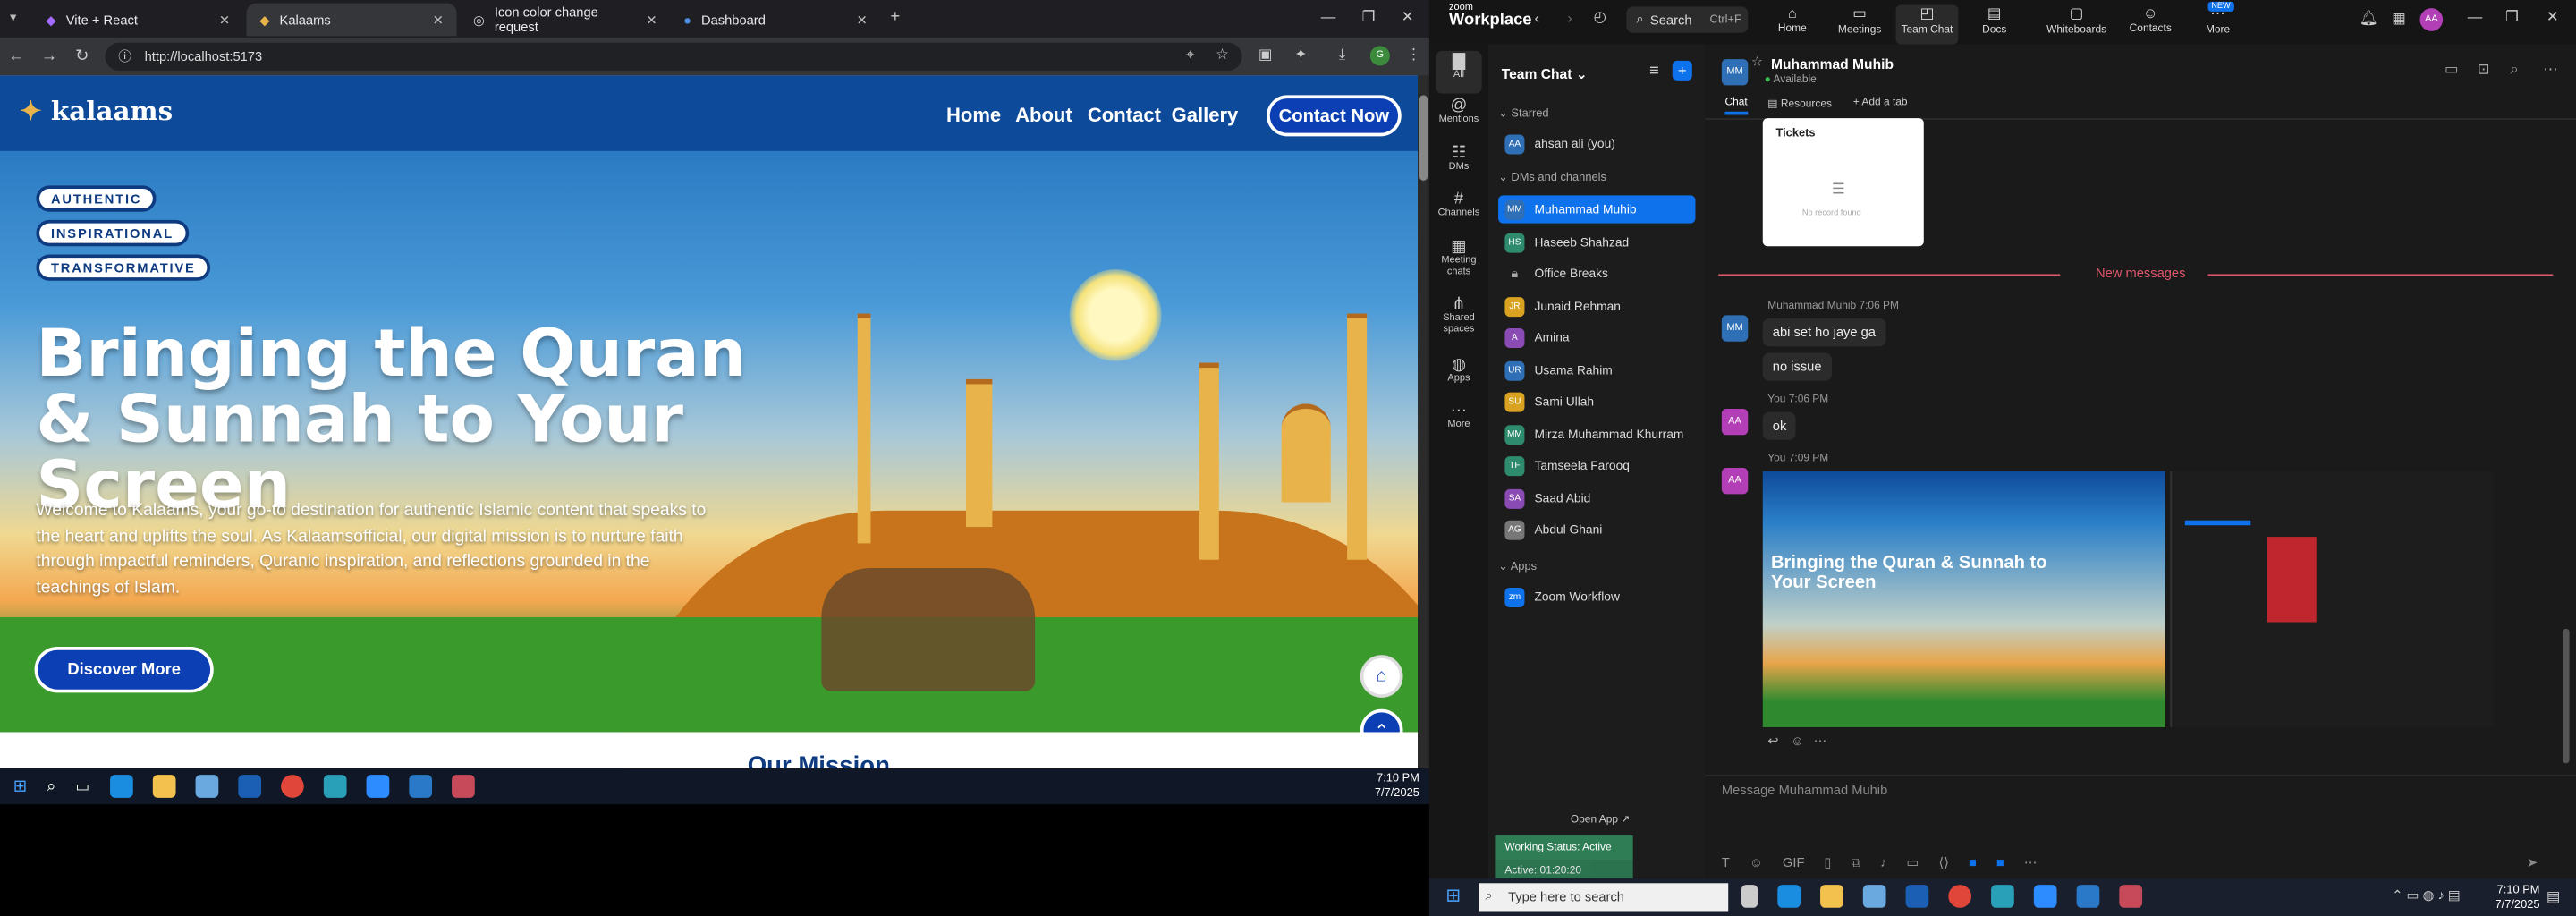 This screenshot has width=2576, height=916. What do you see at coordinates (2000, 863) in the screenshot?
I see `app-icon: ■` at bounding box center [2000, 863].